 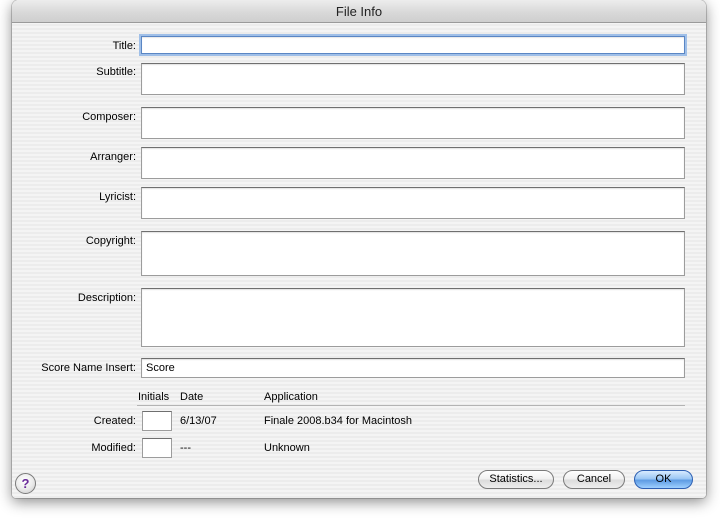 I want to click on subtitle-label: Subtitle:, so click(x=116, y=72).